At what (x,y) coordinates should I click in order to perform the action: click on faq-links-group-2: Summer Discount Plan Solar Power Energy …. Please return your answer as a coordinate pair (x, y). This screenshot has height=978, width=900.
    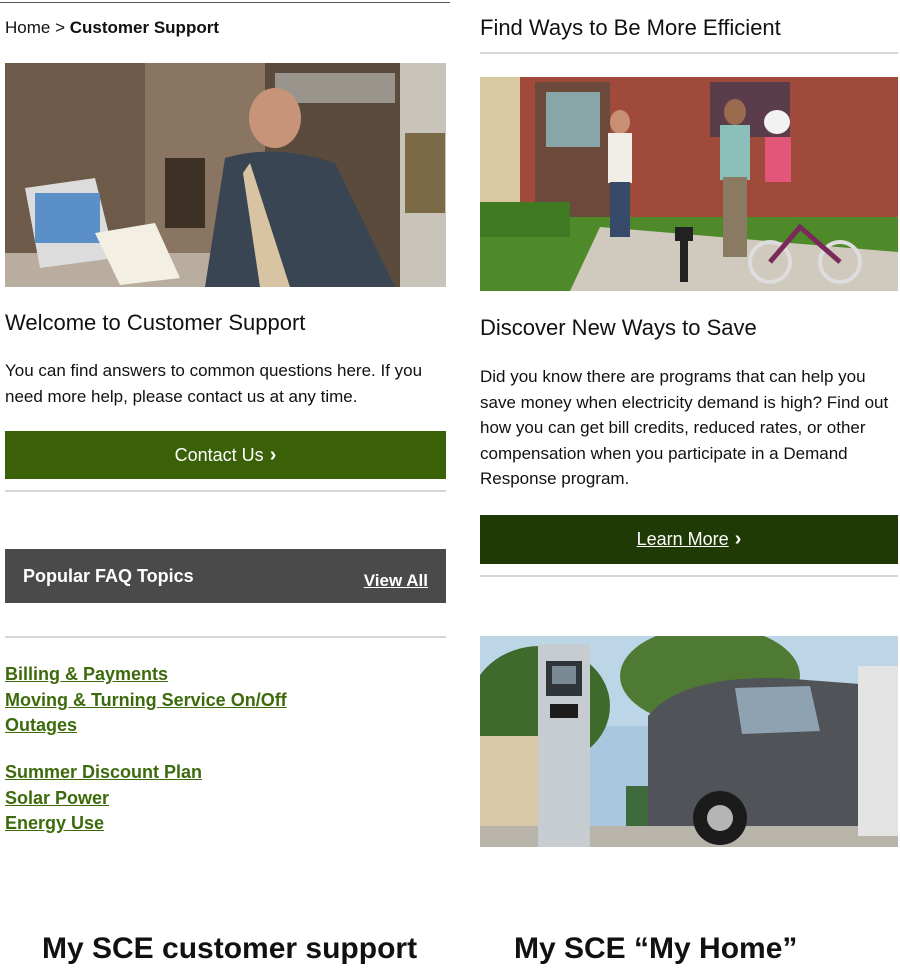
    Looking at the image, I should click on (103, 798).